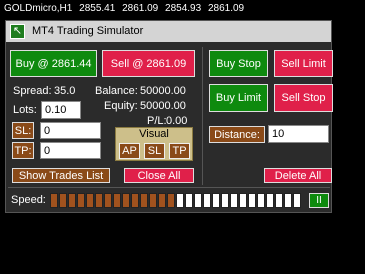 Image resolution: width=365 pixels, height=274 pixels. I want to click on spread-label: Spread:, so click(32, 91).